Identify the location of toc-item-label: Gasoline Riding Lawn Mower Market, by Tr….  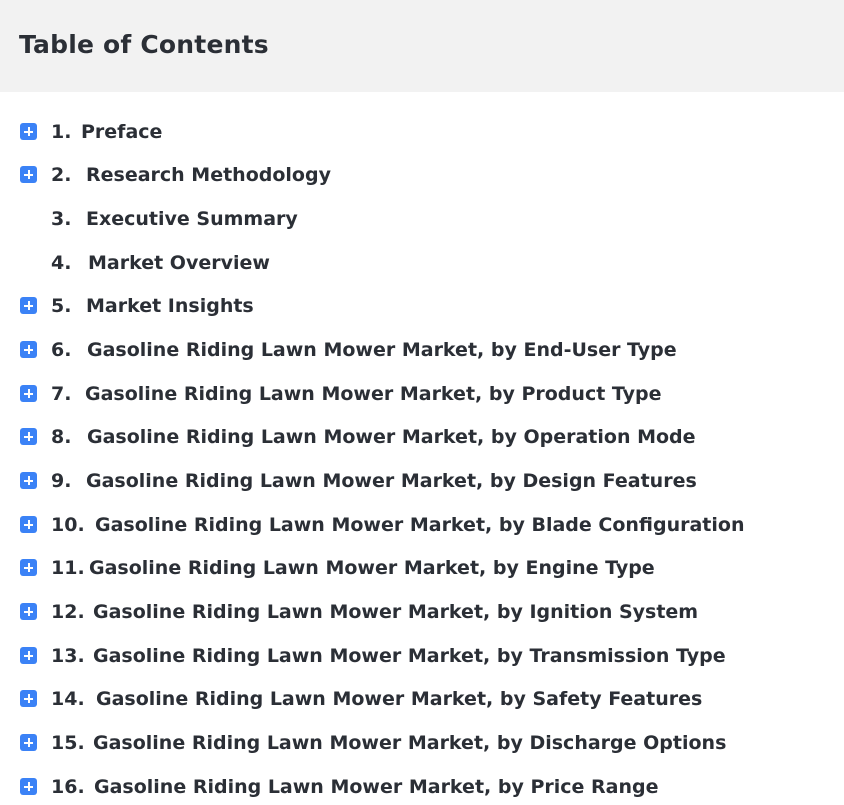
(409, 656).